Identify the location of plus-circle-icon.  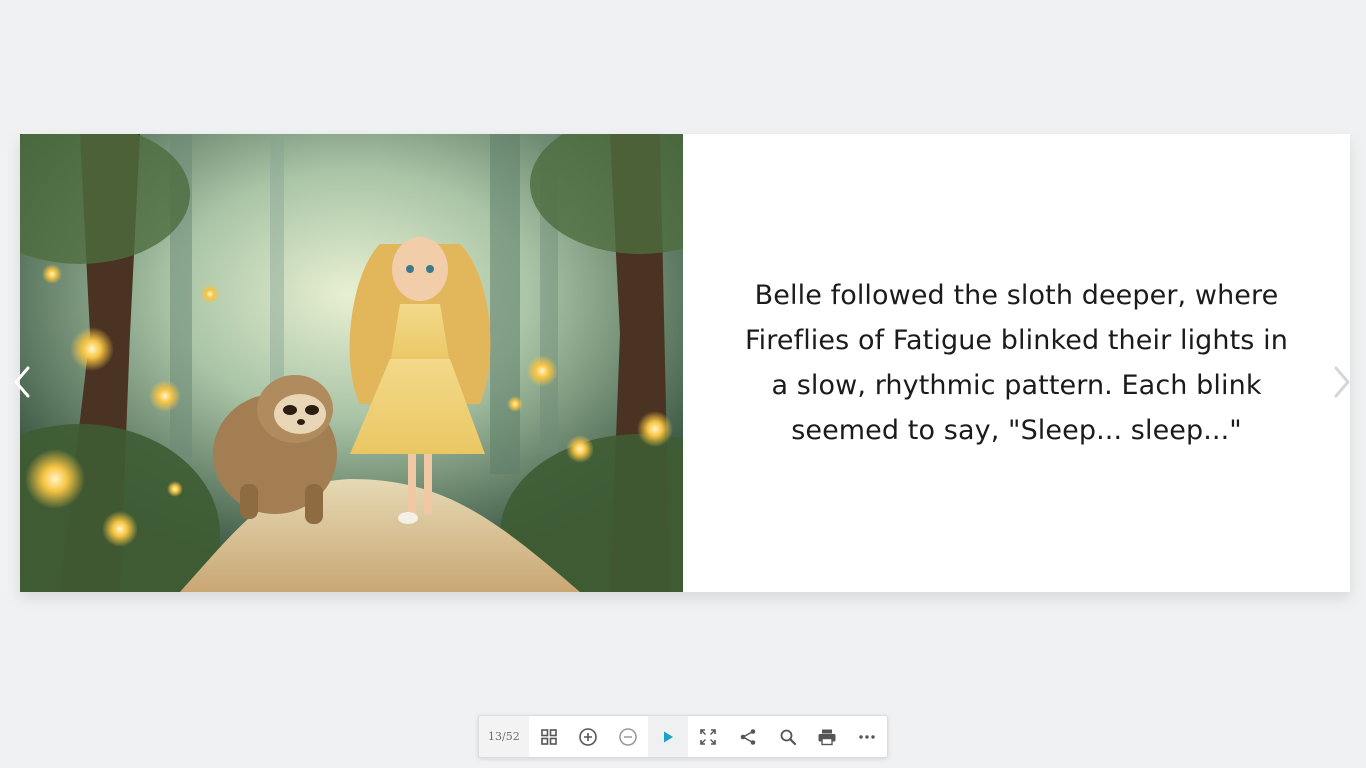
(588, 736).